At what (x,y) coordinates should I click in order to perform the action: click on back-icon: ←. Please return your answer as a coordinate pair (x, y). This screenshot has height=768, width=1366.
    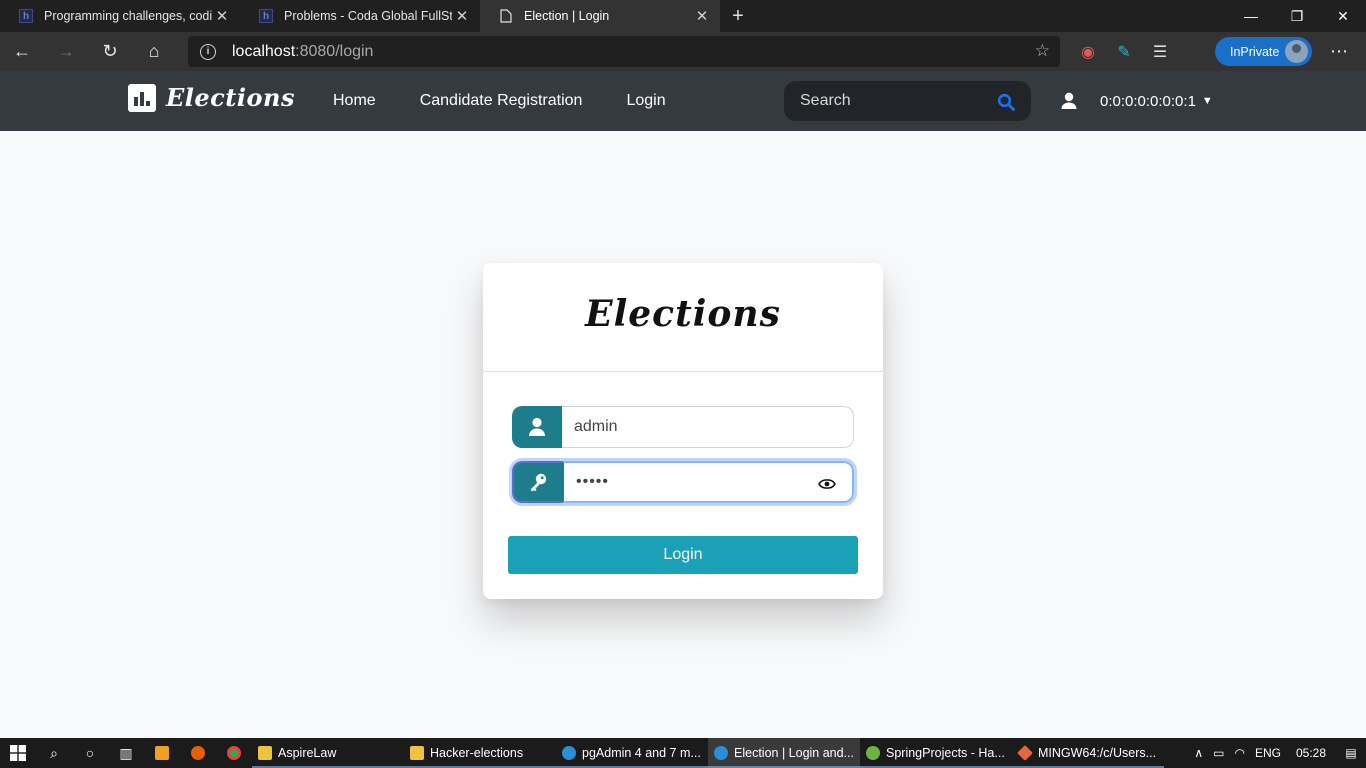
    Looking at the image, I should click on (22, 51).